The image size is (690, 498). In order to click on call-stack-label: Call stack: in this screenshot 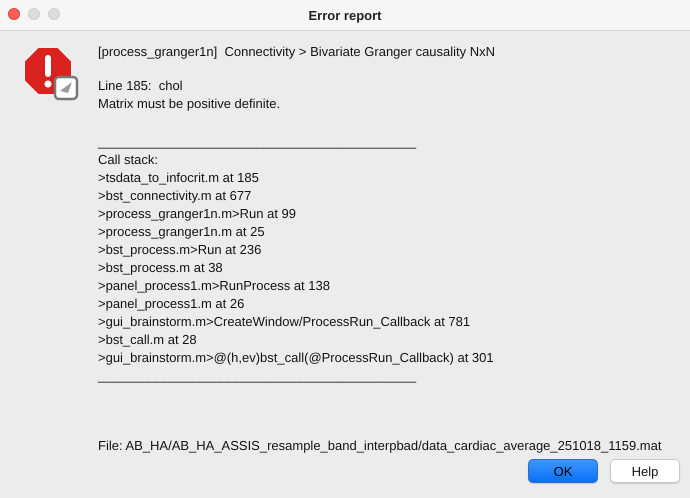, I will do `click(128, 160)`.